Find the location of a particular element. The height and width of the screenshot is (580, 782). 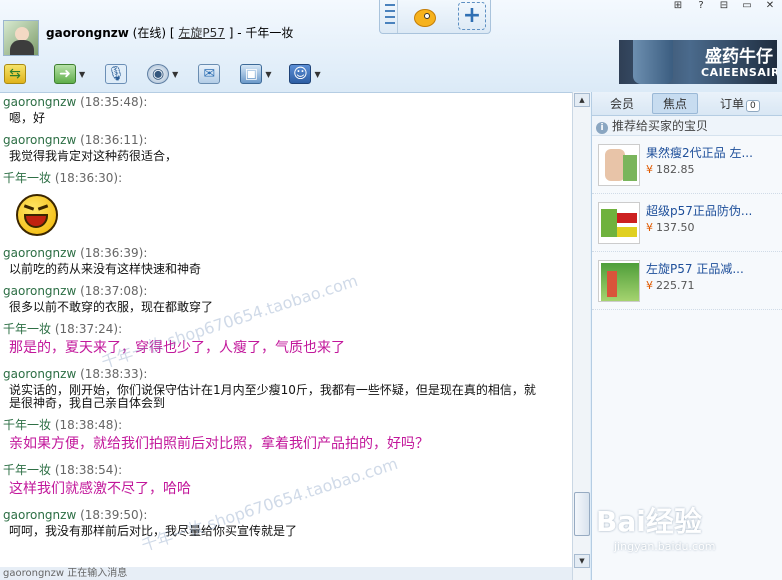

shop-name: 千年一妆 is located at coordinates (269, 33).